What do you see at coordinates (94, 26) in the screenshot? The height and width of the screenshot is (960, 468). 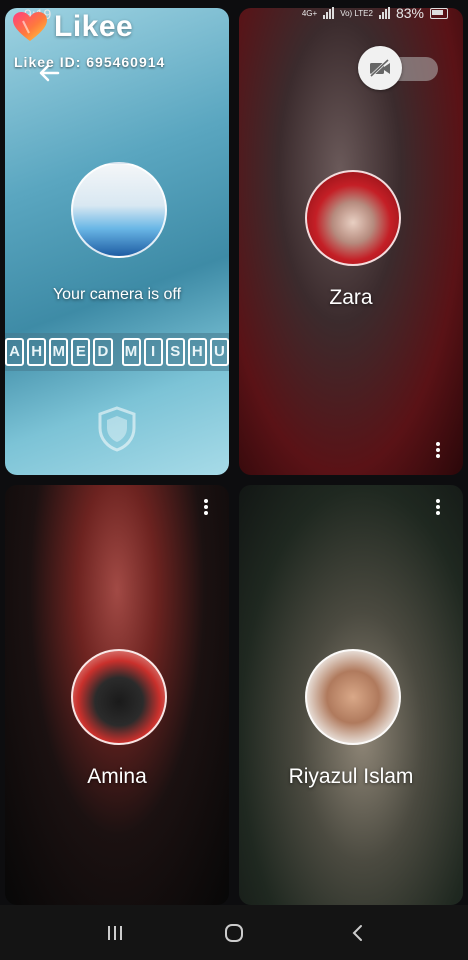 I see `app-name: Likee` at bounding box center [94, 26].